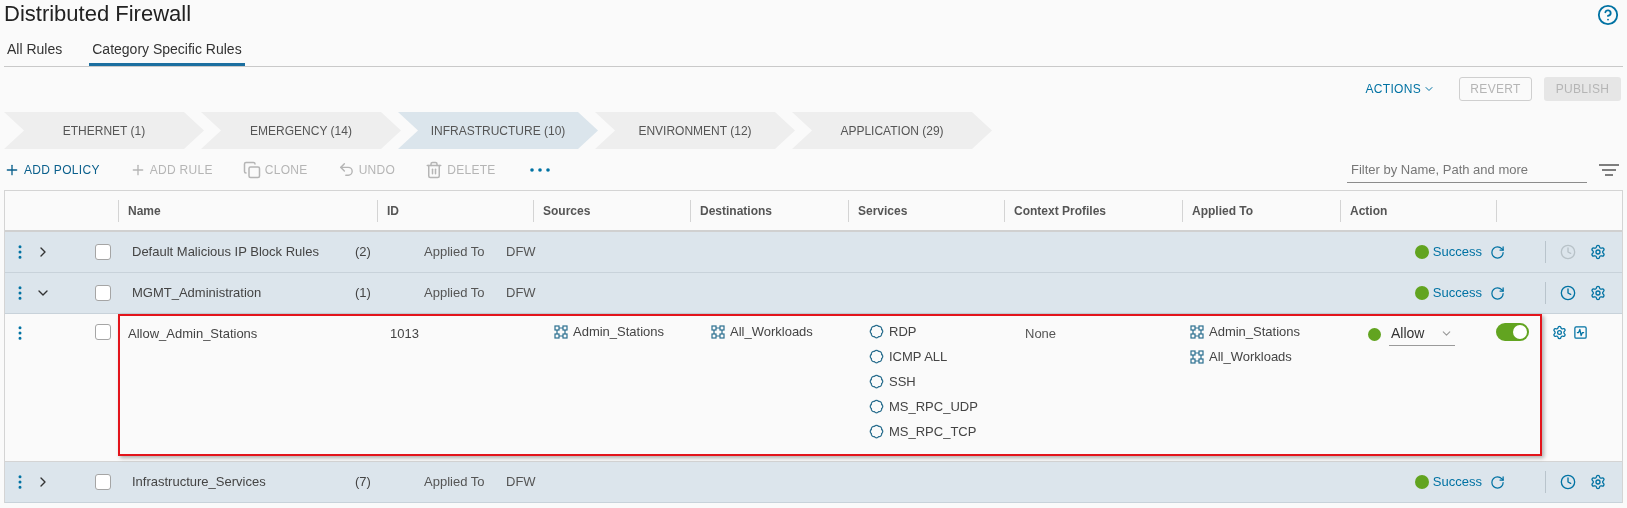 The width and height of the screenshot is (1627, 508). Describe the element at coordinates (193, 333) in the screenshot. I see `rule-name: Allow_Admin_Stations` at that location.